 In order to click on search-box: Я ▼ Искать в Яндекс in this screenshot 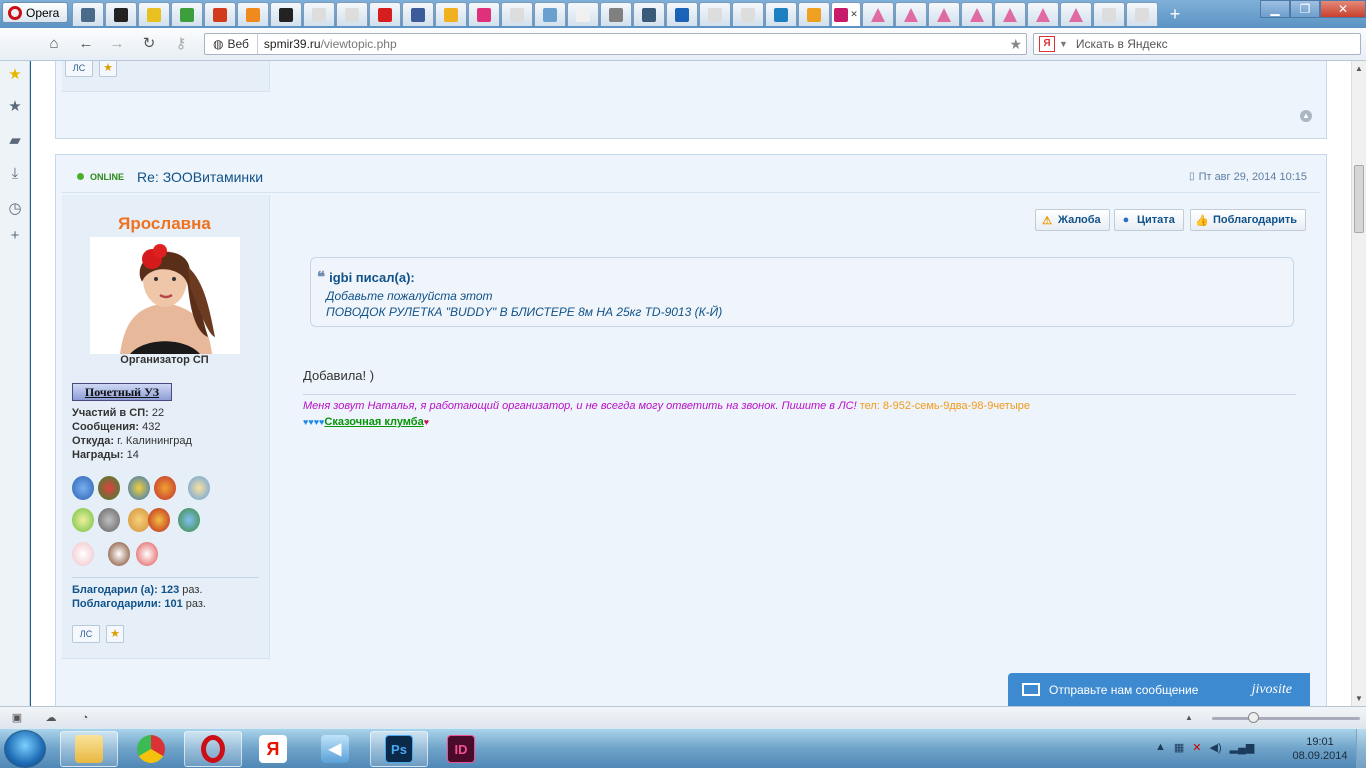, I will do `click(1197, 44)`.